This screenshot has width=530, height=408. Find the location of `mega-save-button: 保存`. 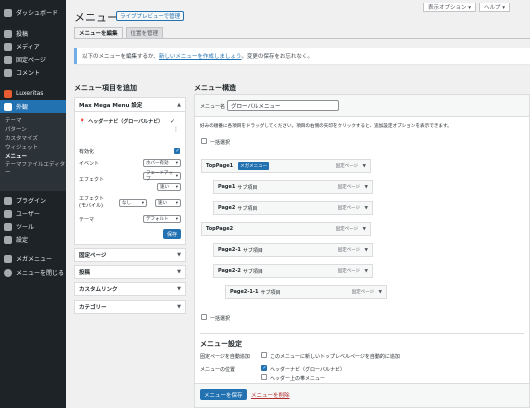

mega-save-button: 保存 is located at coordinates (172, 234).